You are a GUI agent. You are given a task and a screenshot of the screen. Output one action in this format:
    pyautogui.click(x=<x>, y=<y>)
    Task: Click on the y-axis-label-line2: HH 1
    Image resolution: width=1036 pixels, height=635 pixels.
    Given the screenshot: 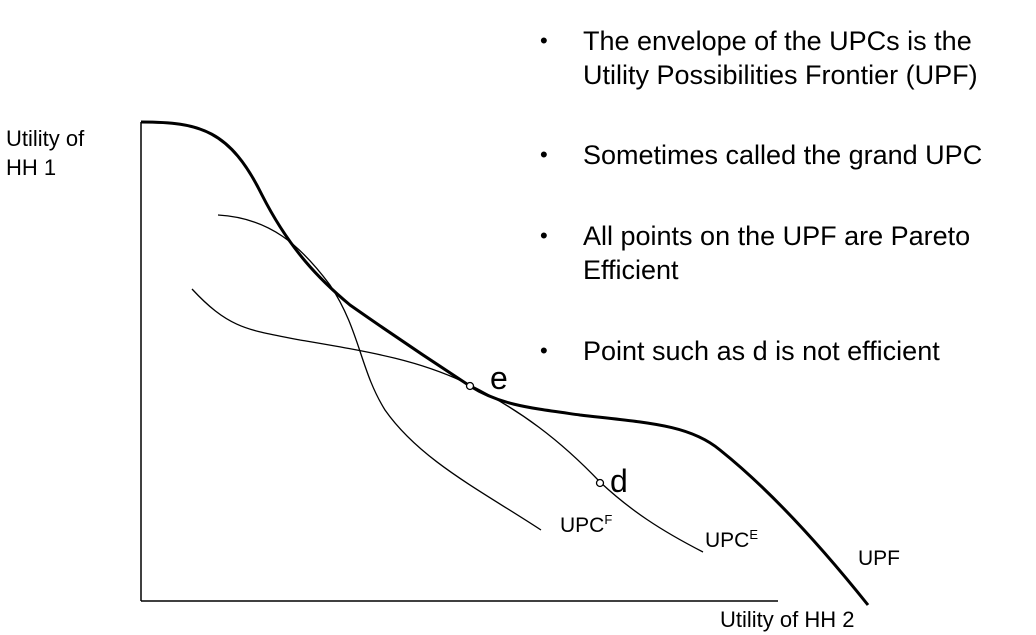 What is the action you would take?
    pyautogui.click(x=31, y=167)
    